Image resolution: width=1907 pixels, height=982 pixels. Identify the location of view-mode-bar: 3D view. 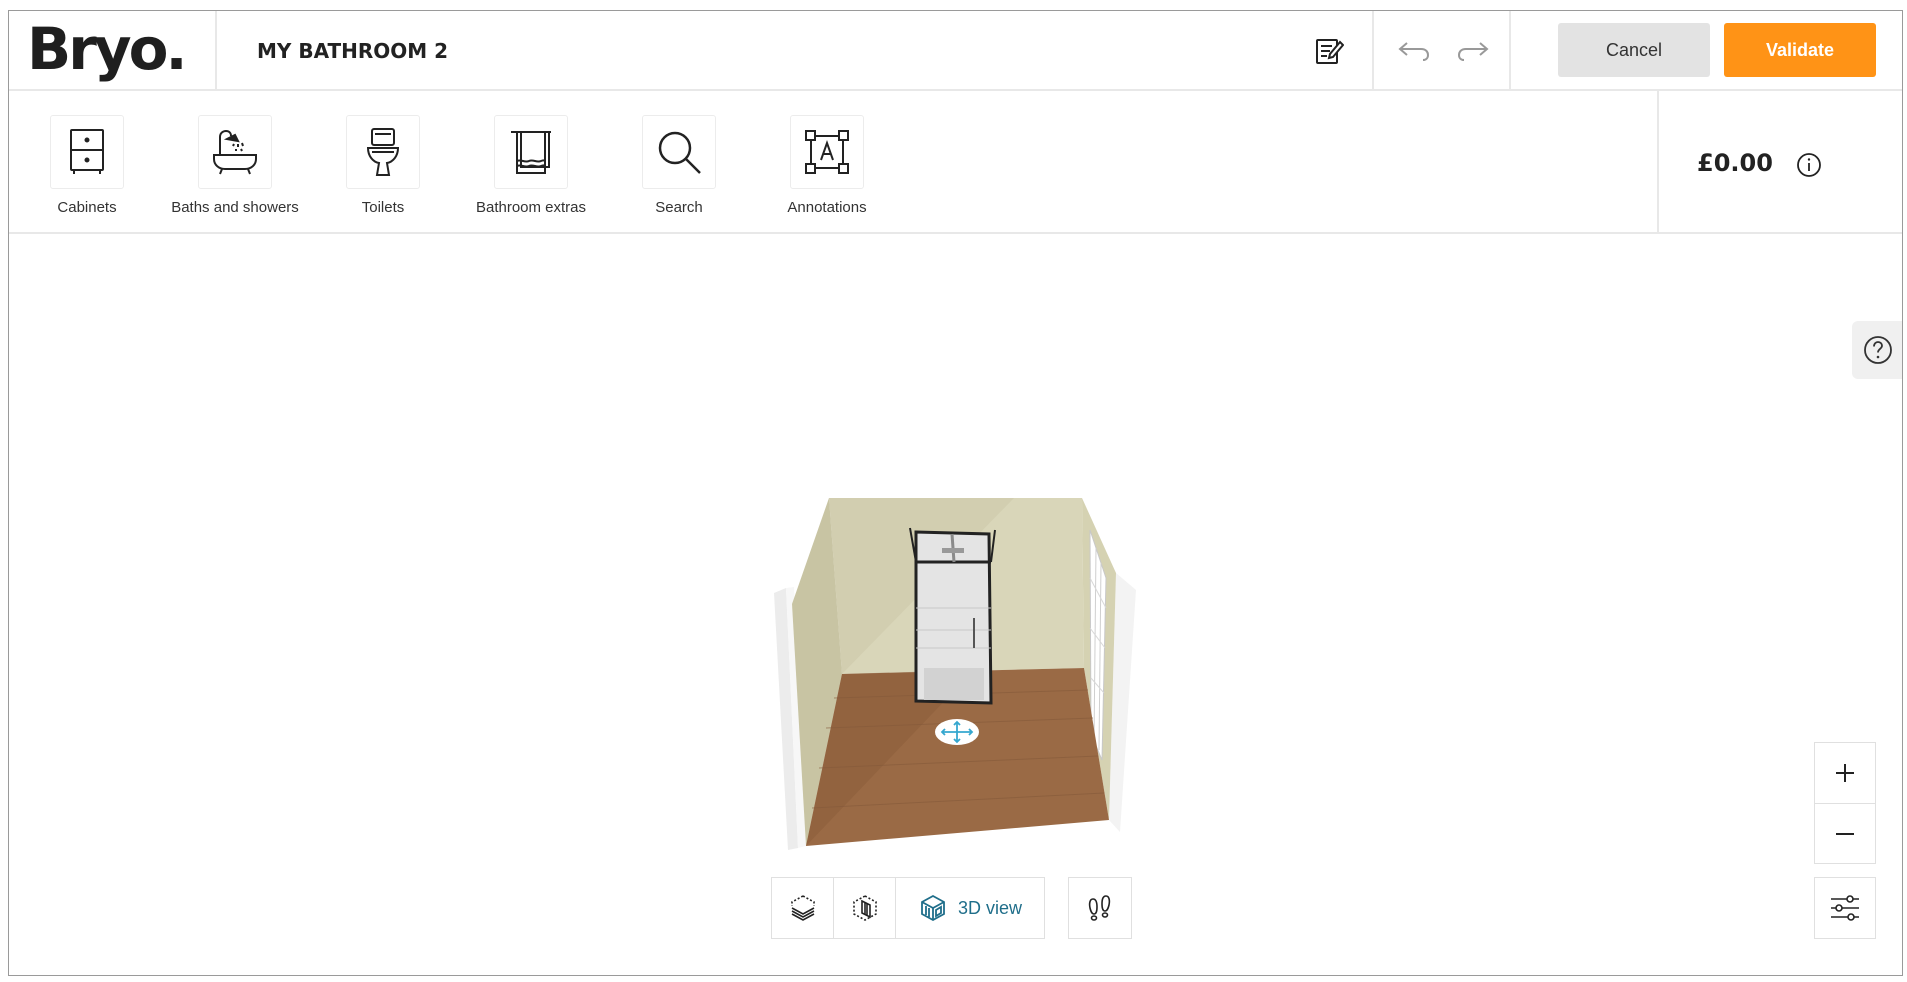
(908, 908).